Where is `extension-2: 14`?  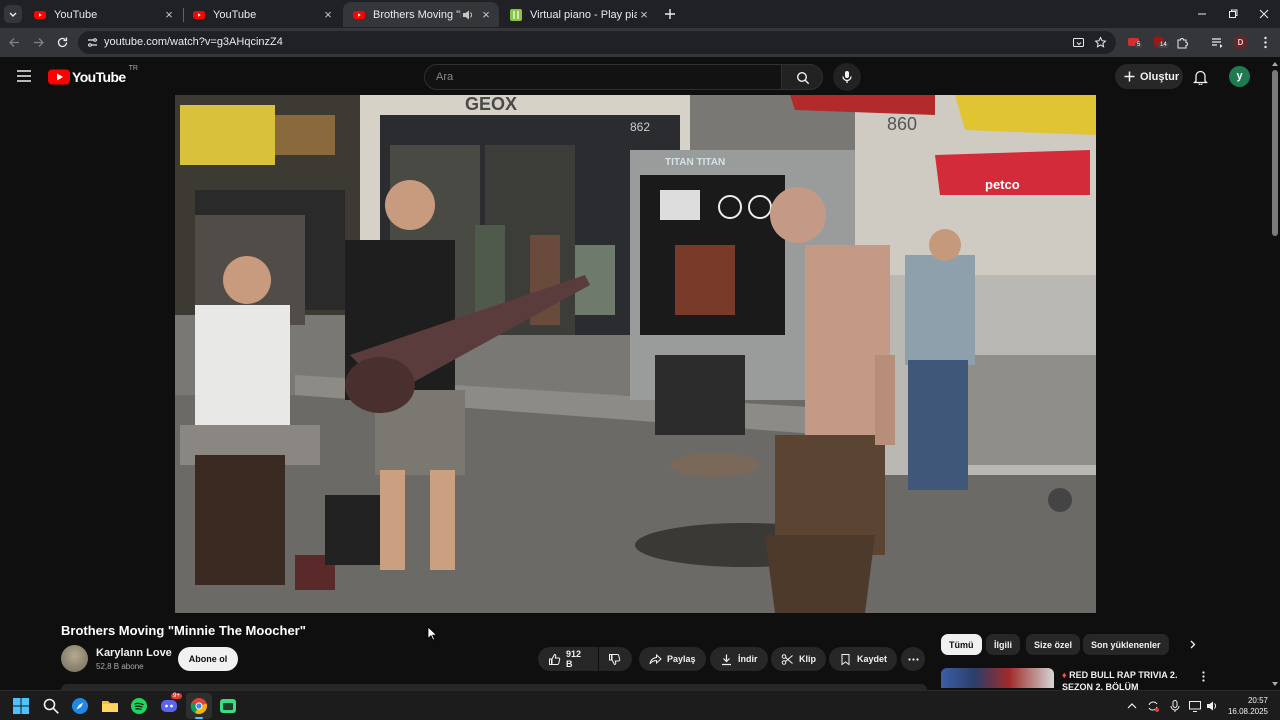 extension-2: 14 is located at coordinates (1160, 42).